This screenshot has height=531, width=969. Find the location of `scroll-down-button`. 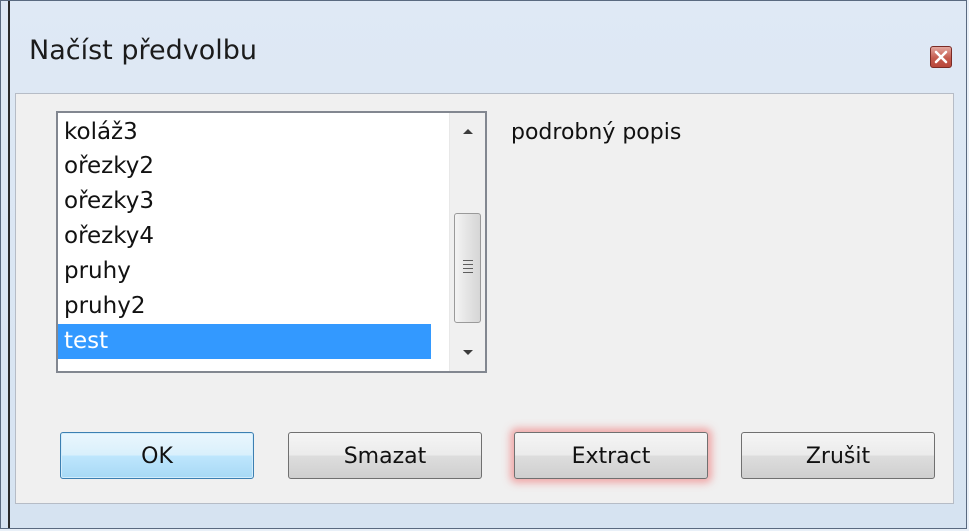

scroll-down-button is located at coordinates (467, 353).